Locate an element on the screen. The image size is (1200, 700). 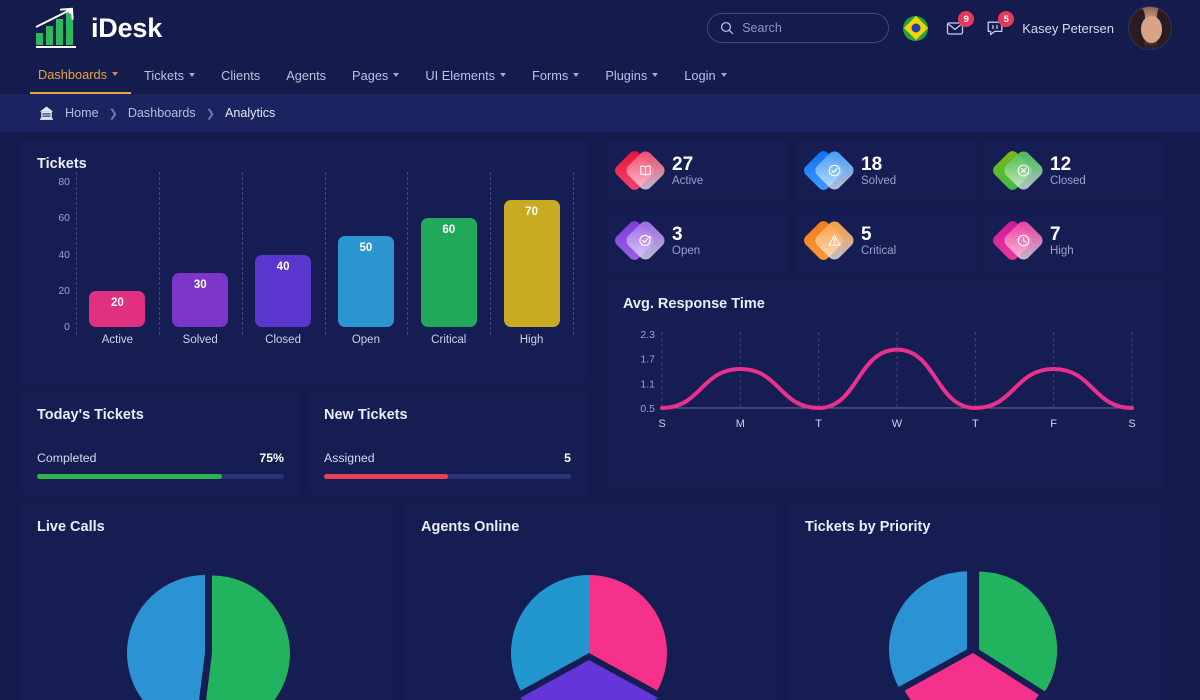
search-box is located at coordinates (798, 28).